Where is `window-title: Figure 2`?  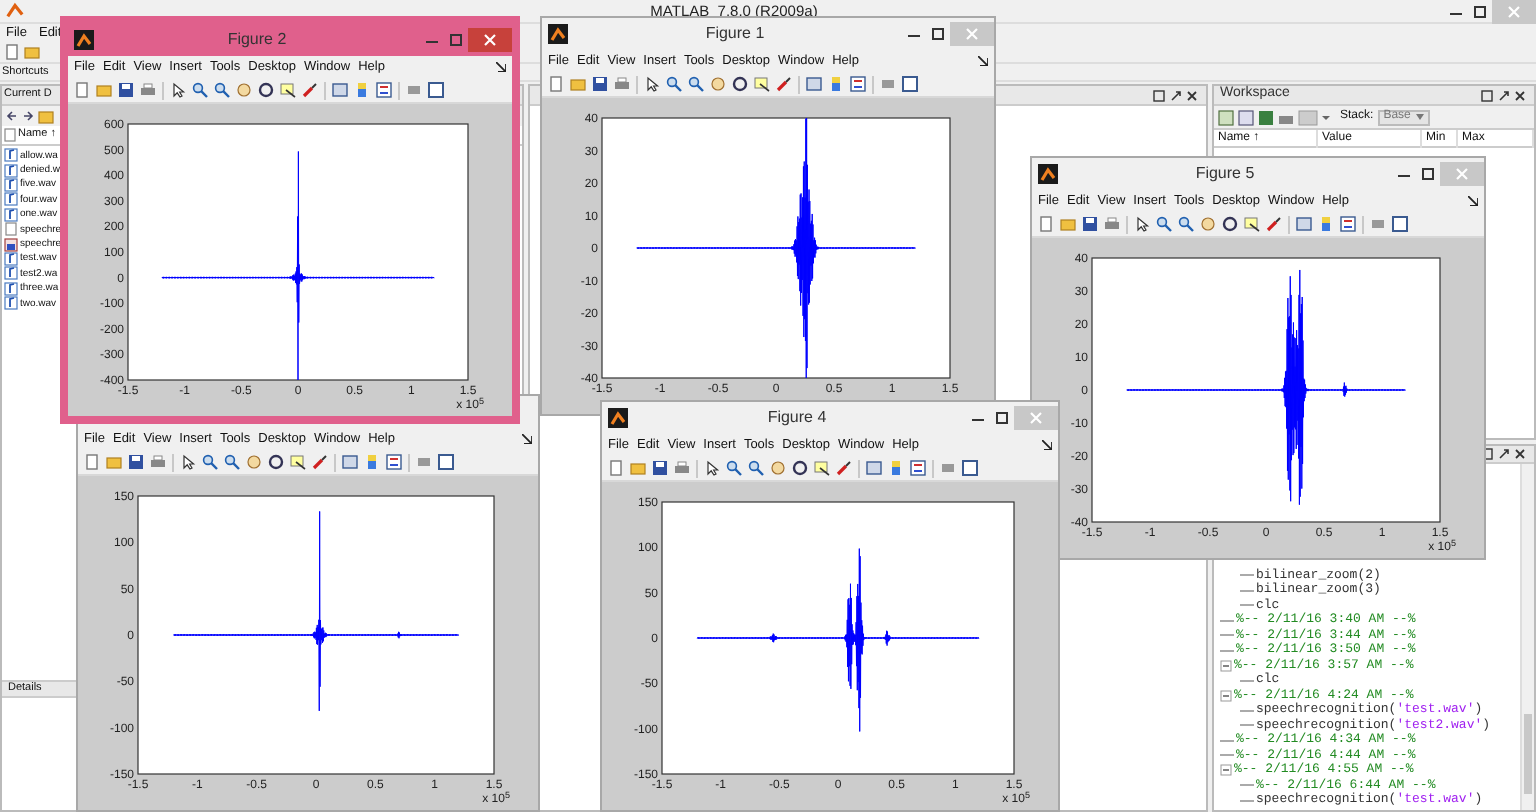
window-title: Figure 2 is located at coordinates (257, 40).